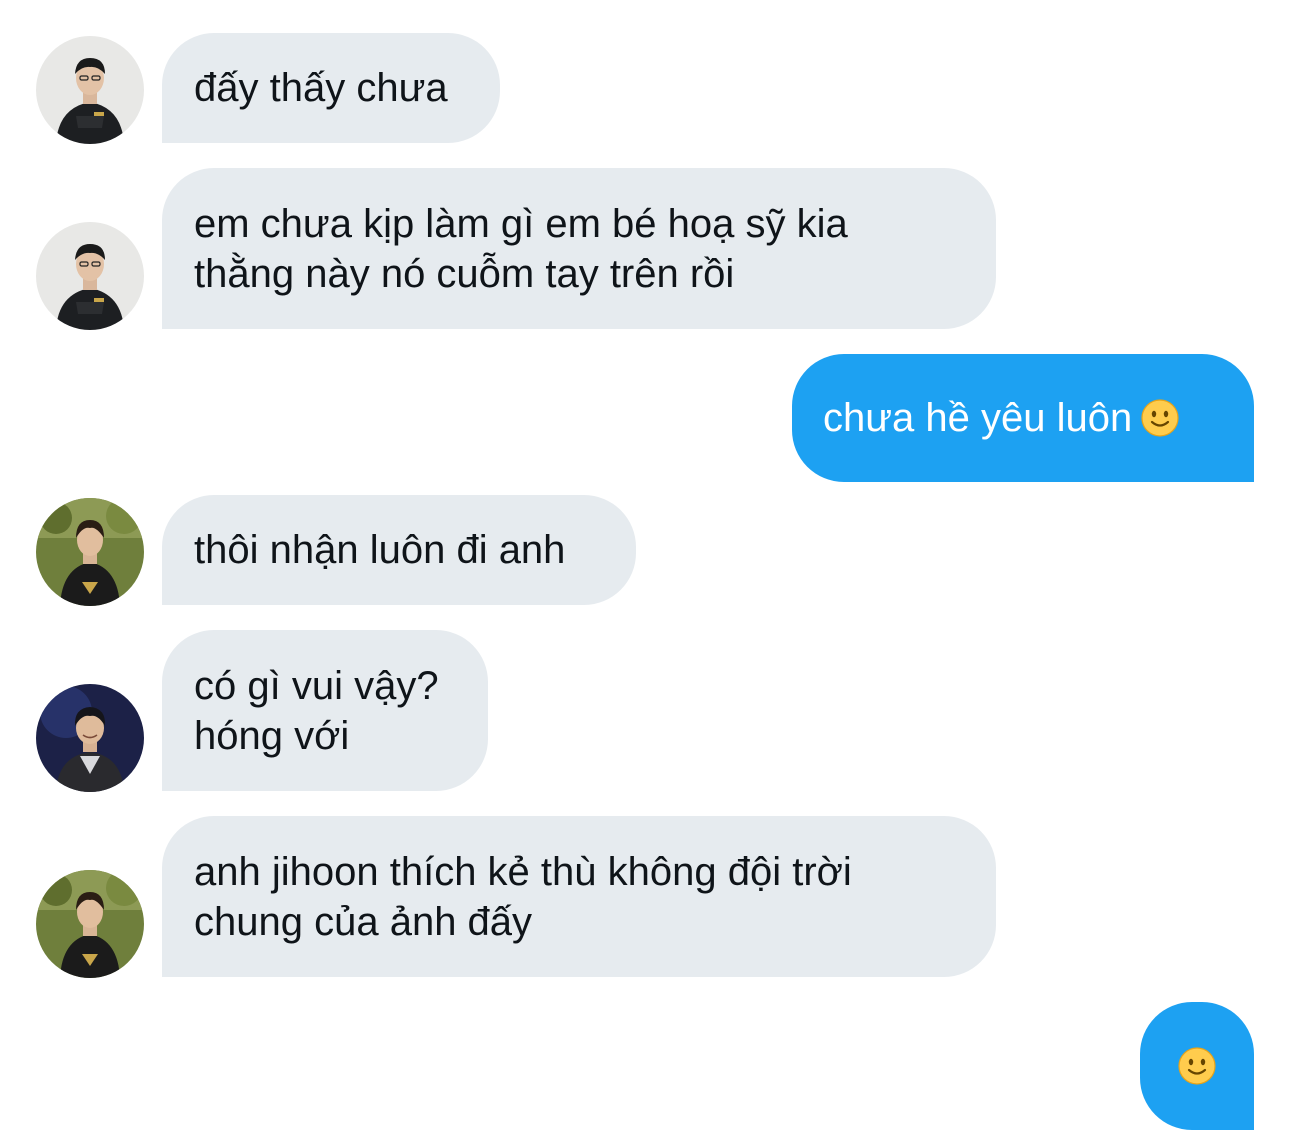 The height and width of the screenshot is (1142, 1290). I want to click on message-bubble: chưa hề yêu luôn, so click(1023, 418).